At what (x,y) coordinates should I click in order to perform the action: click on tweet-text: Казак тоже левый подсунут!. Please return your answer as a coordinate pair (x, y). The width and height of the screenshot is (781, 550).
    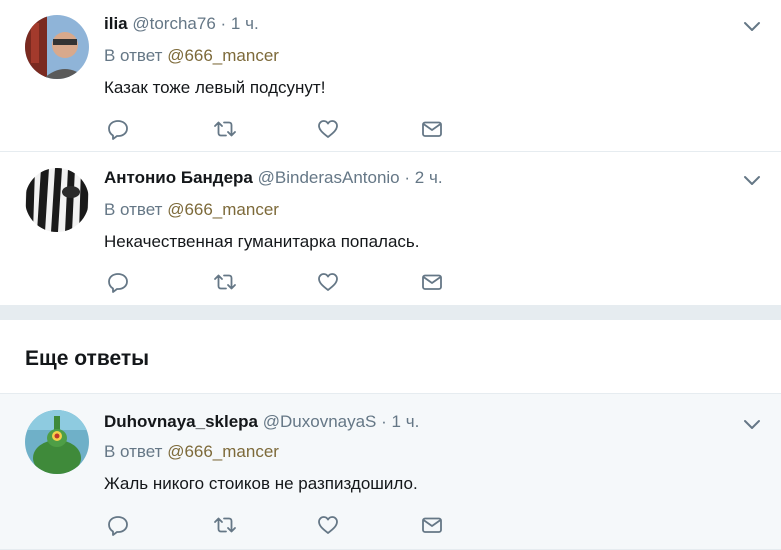
    Looking at the image, I should click on (215, 87).